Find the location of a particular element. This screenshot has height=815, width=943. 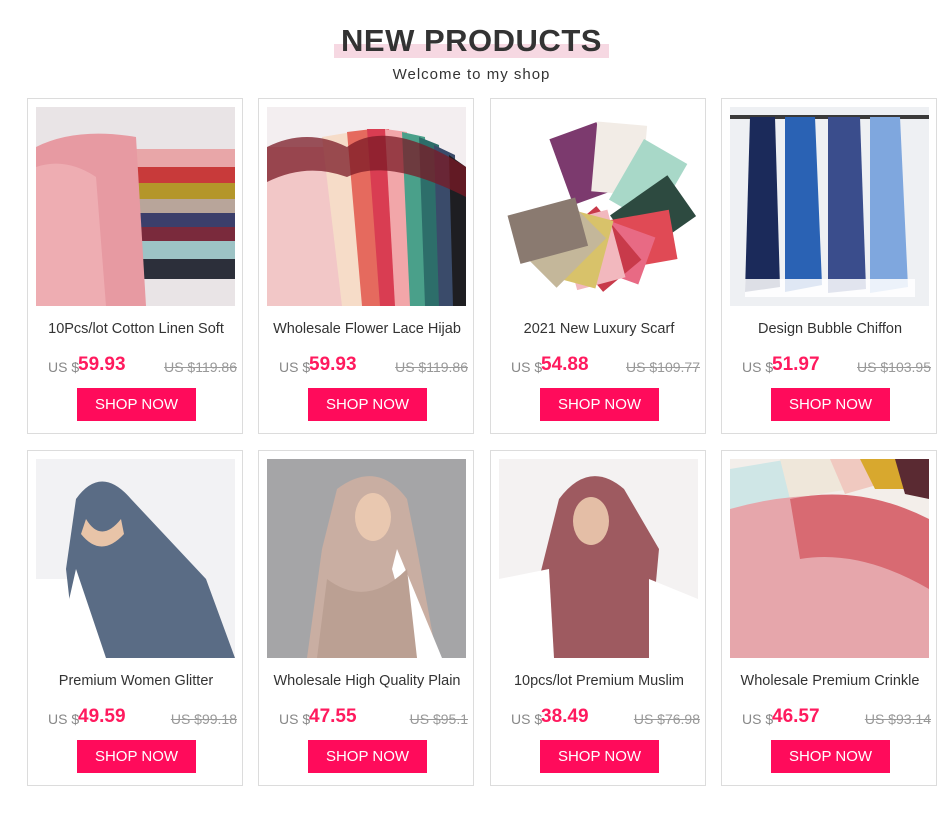

product-name: 10pcs/lot Premium Muslim is located at coordinates (599, 682).